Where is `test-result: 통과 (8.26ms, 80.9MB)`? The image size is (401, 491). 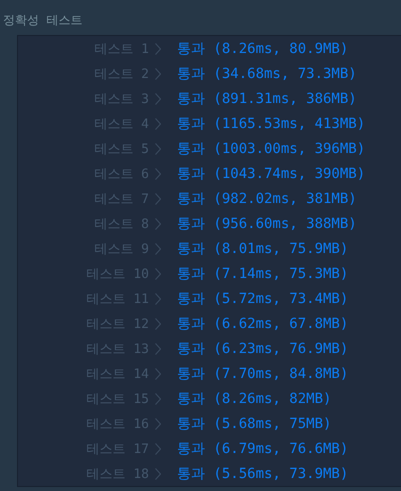
test-result: 통과 (8.26ms, 80.9MB) is located at coordinates (262, 49).